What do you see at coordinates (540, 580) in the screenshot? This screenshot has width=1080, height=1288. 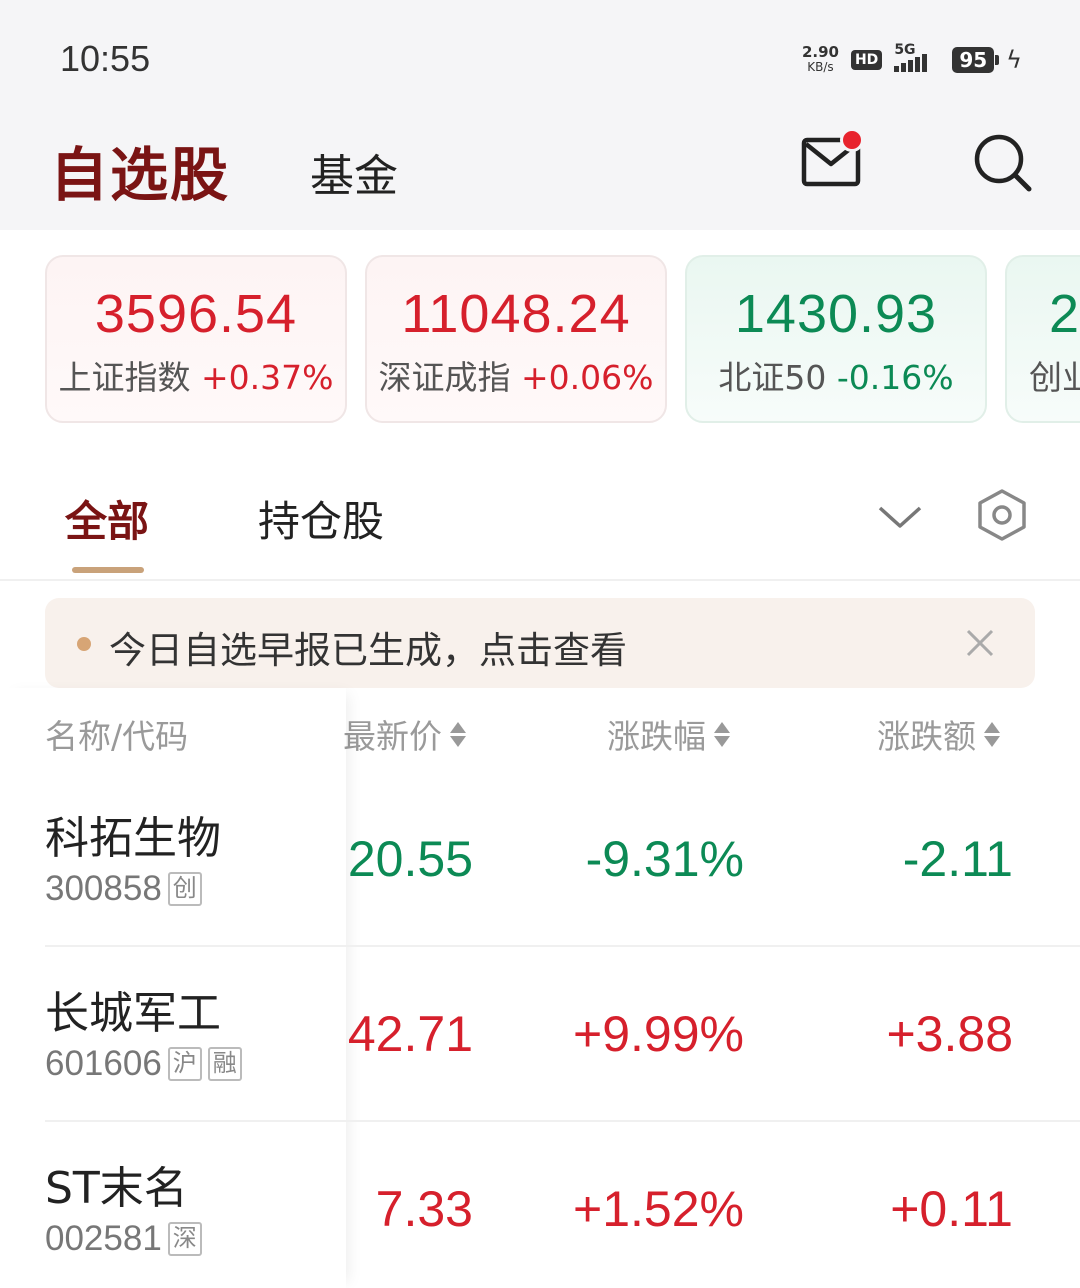 I see `divider` at bounding box center [540, 580].